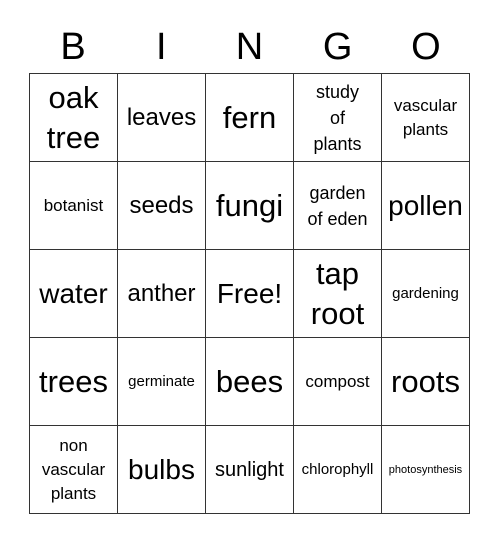  I want to click on bingo-cell: bulbs, so click(162, 470).